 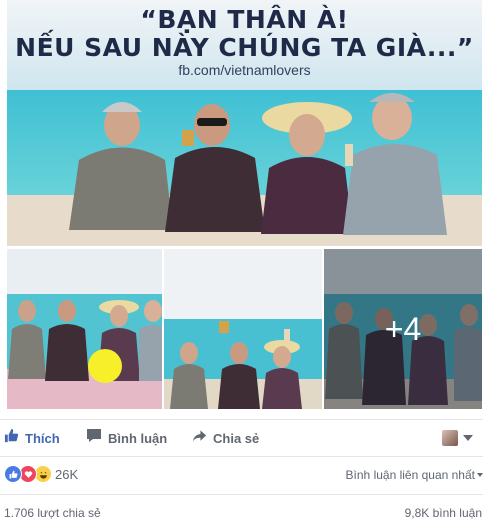 What do you see at coordinates (450, 438) in the screenshot?
I see `avatar` at bounding box center [450, 438].